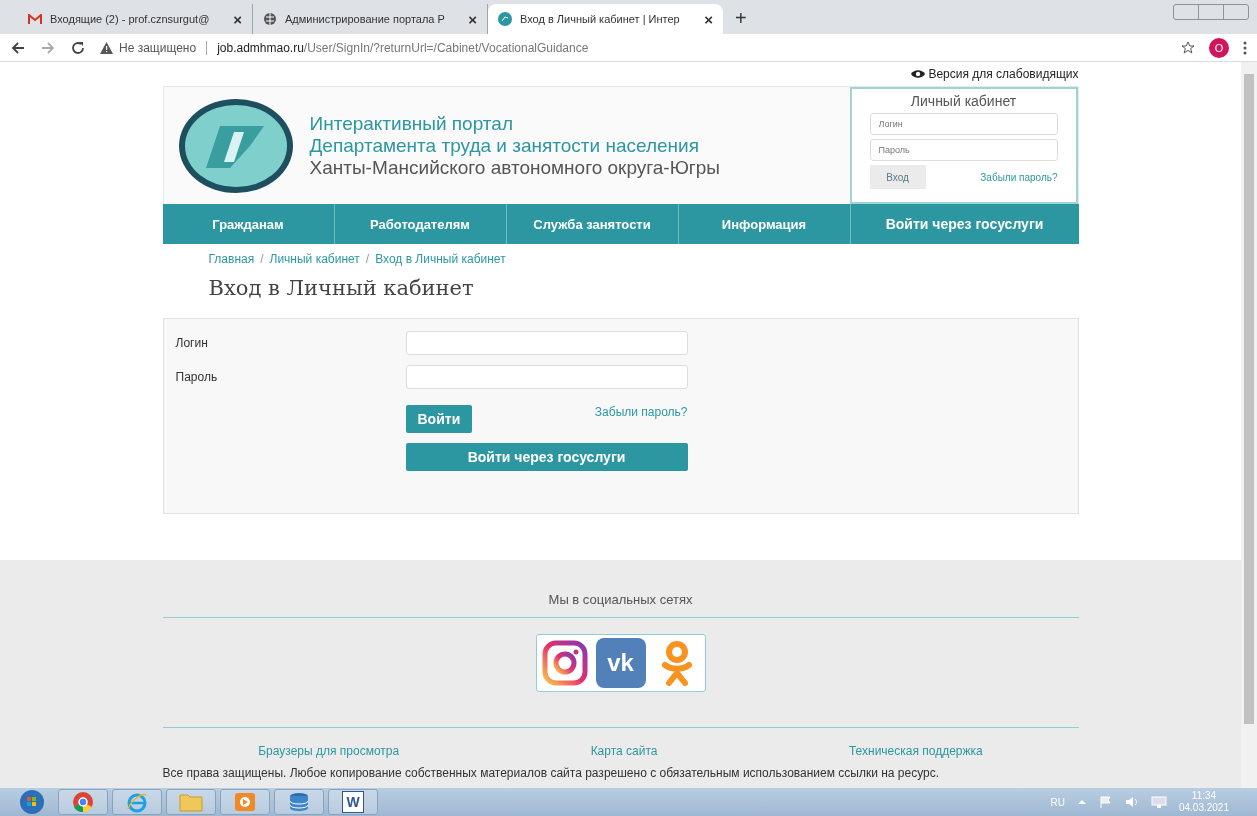 This screenshot has height=816, width=1257. What do you see at coordinates (106, 47) in the screenshot?
I see `warning-icon` at bounding box center [106, 47].